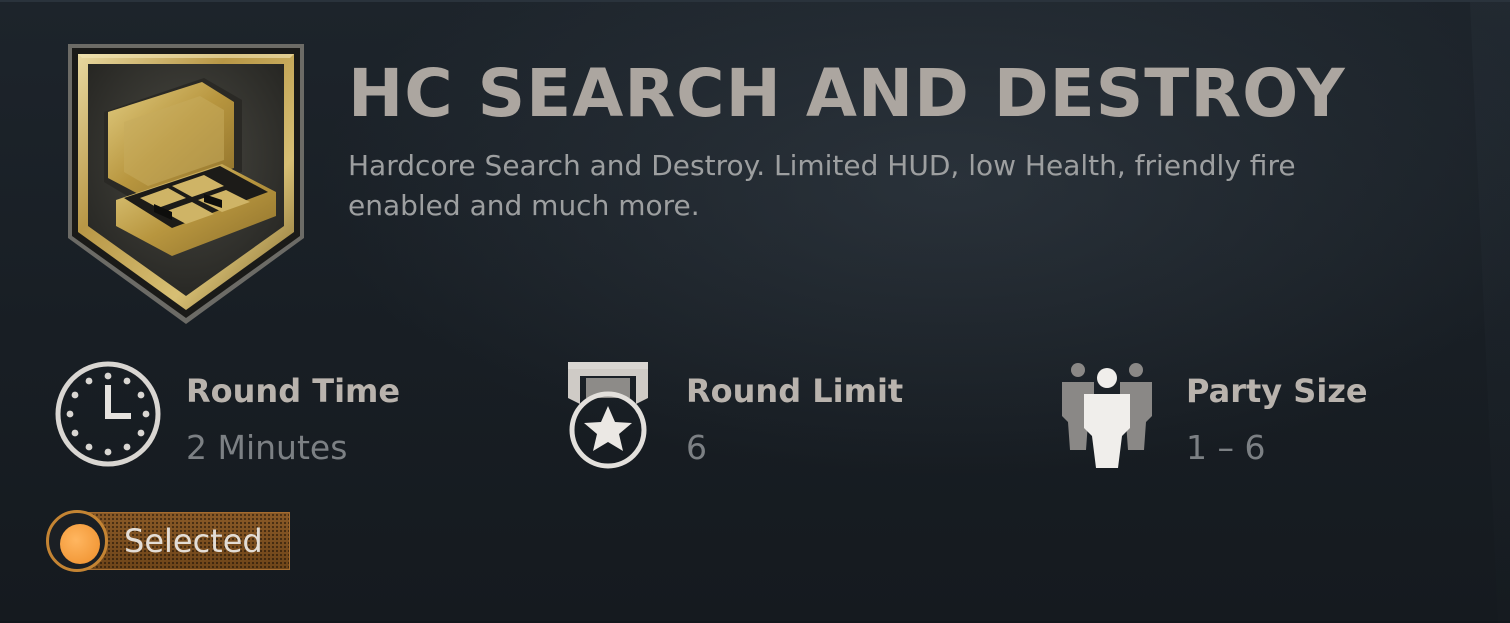 The image size is (1510, 623). Describe the element at coordinates (293, 391) in the screenshot. I see `stat-label: Round Time` at that location.